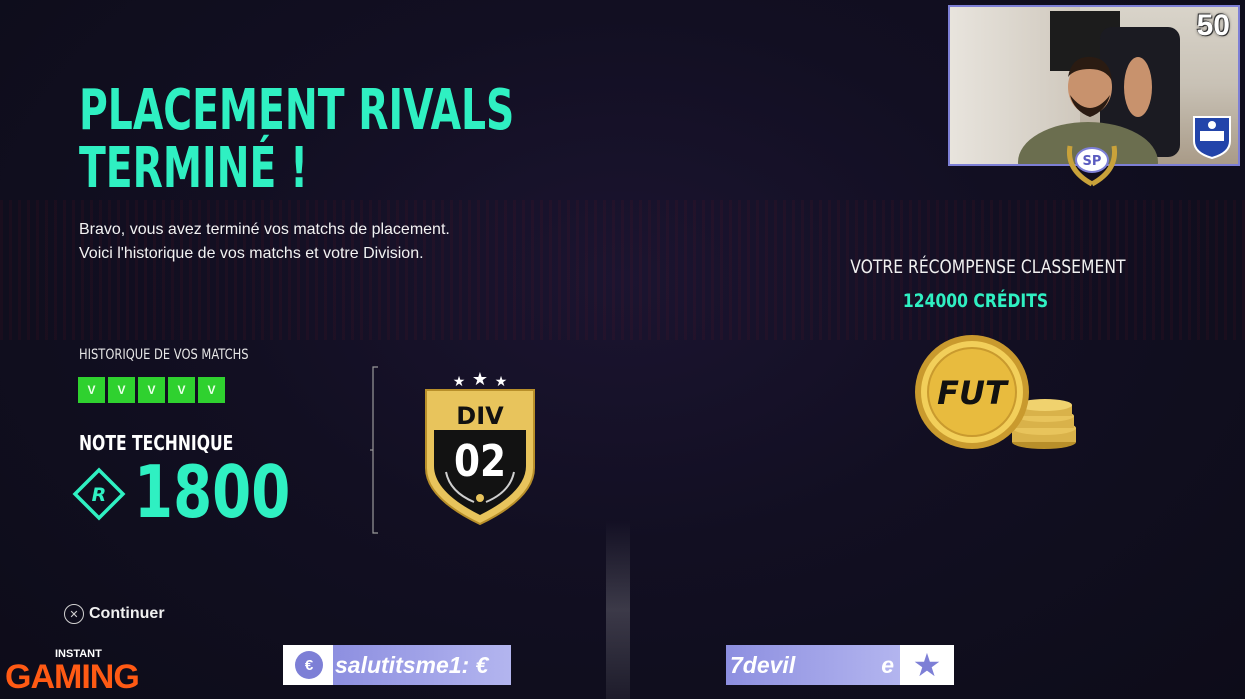  I want to click on star-box: ★, so click(927, 665).